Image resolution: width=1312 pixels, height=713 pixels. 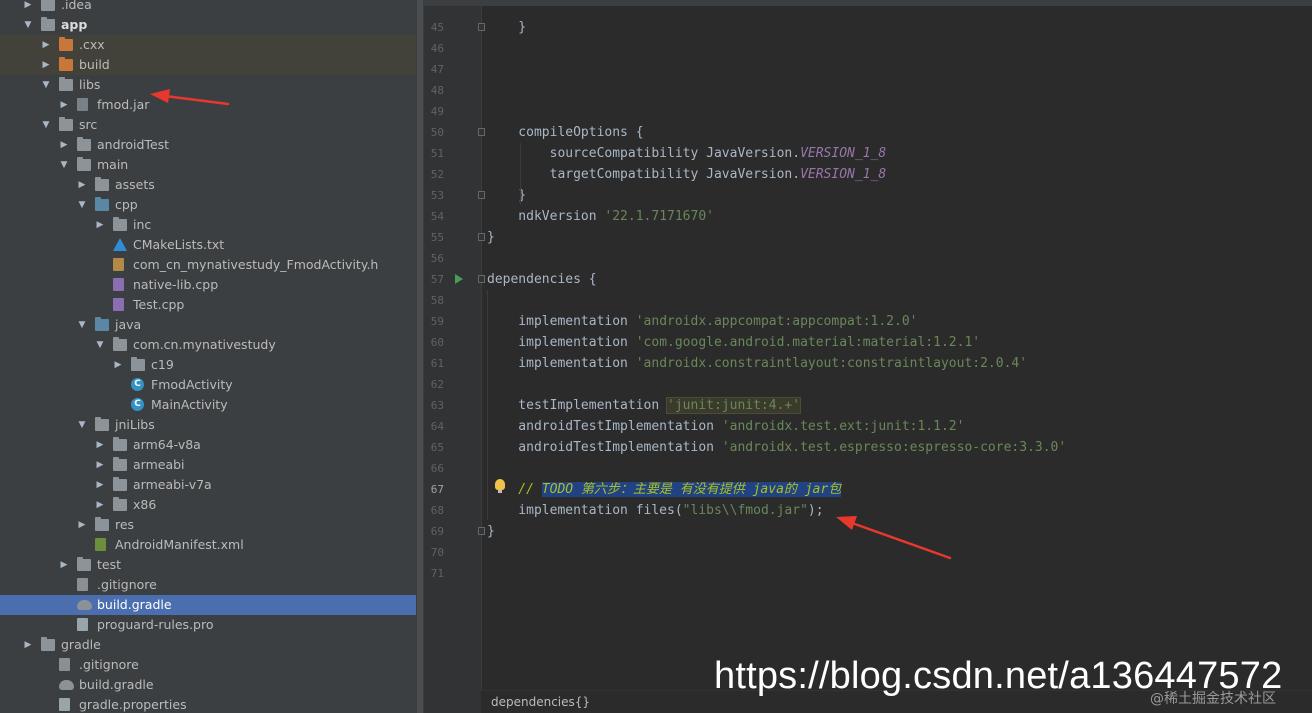 What do you see at coordinates (745, 510) in the screenshot?
I see `code-token: "libs\\fmod.jar"` at bounding box center [745, 510].